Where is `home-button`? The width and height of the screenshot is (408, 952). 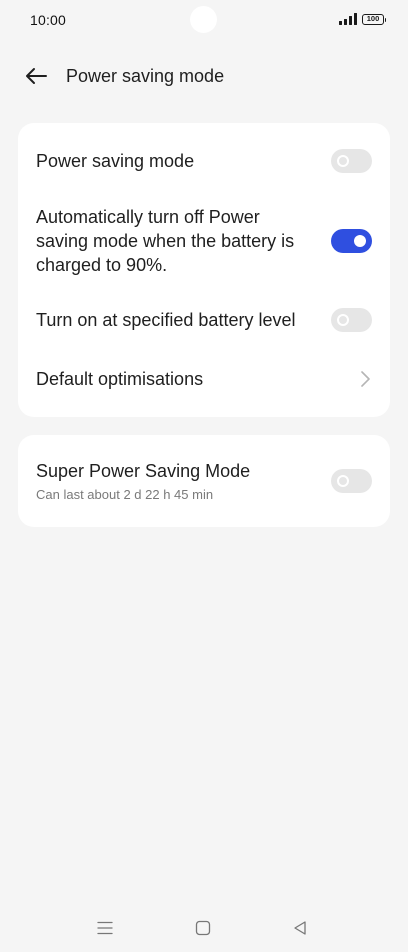
home-button is located at coordinates (203, 928).